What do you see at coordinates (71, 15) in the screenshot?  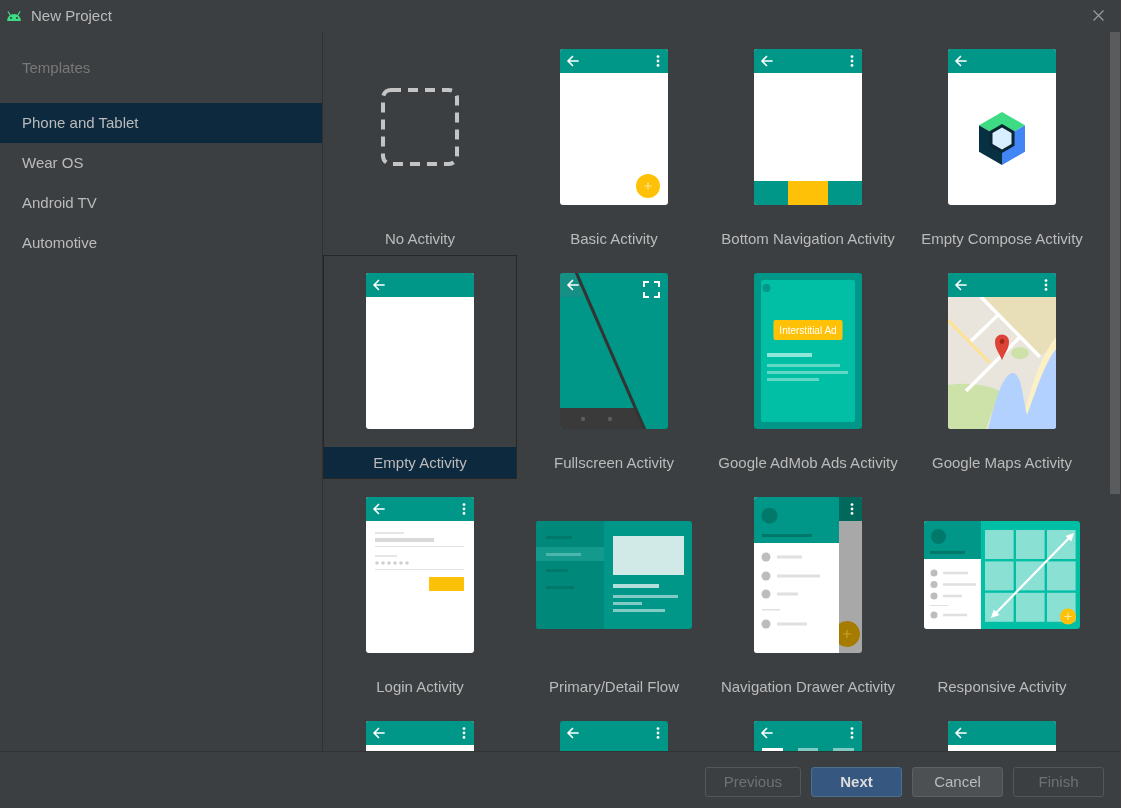 I see `window-title: New Project` at bounding box center [71, 15].